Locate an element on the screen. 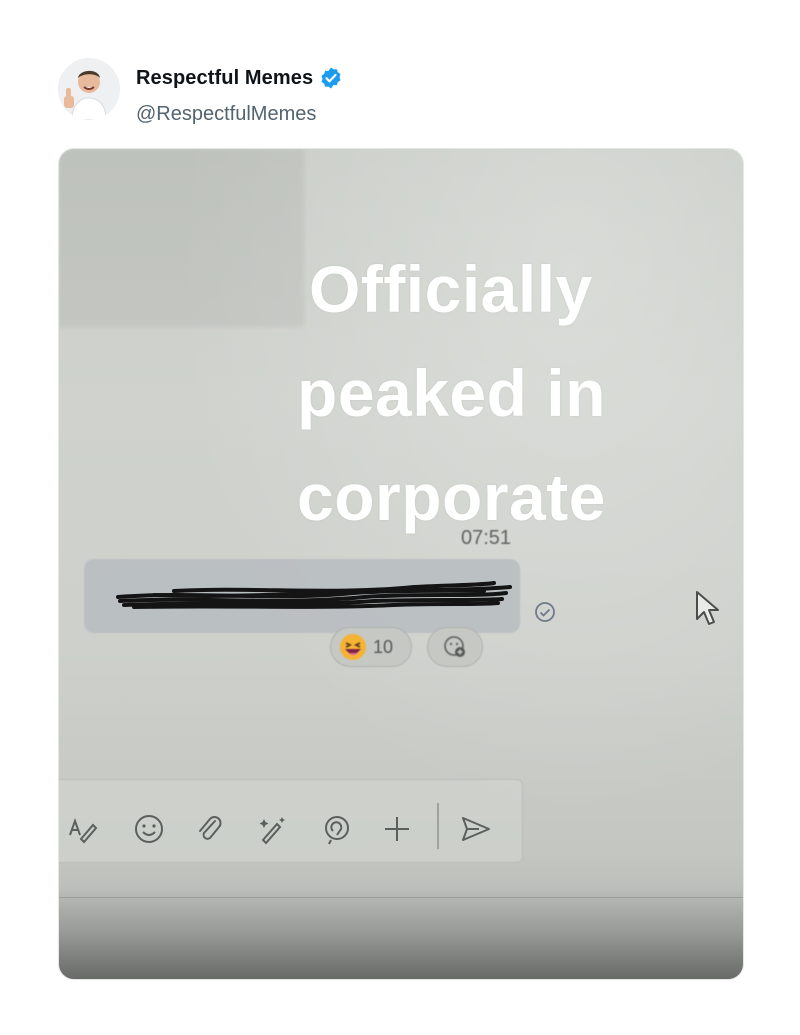 The height and width of the screenshot is (1035, 800). display-name-text: Respectful Memes is located at coordinates (224, 78).